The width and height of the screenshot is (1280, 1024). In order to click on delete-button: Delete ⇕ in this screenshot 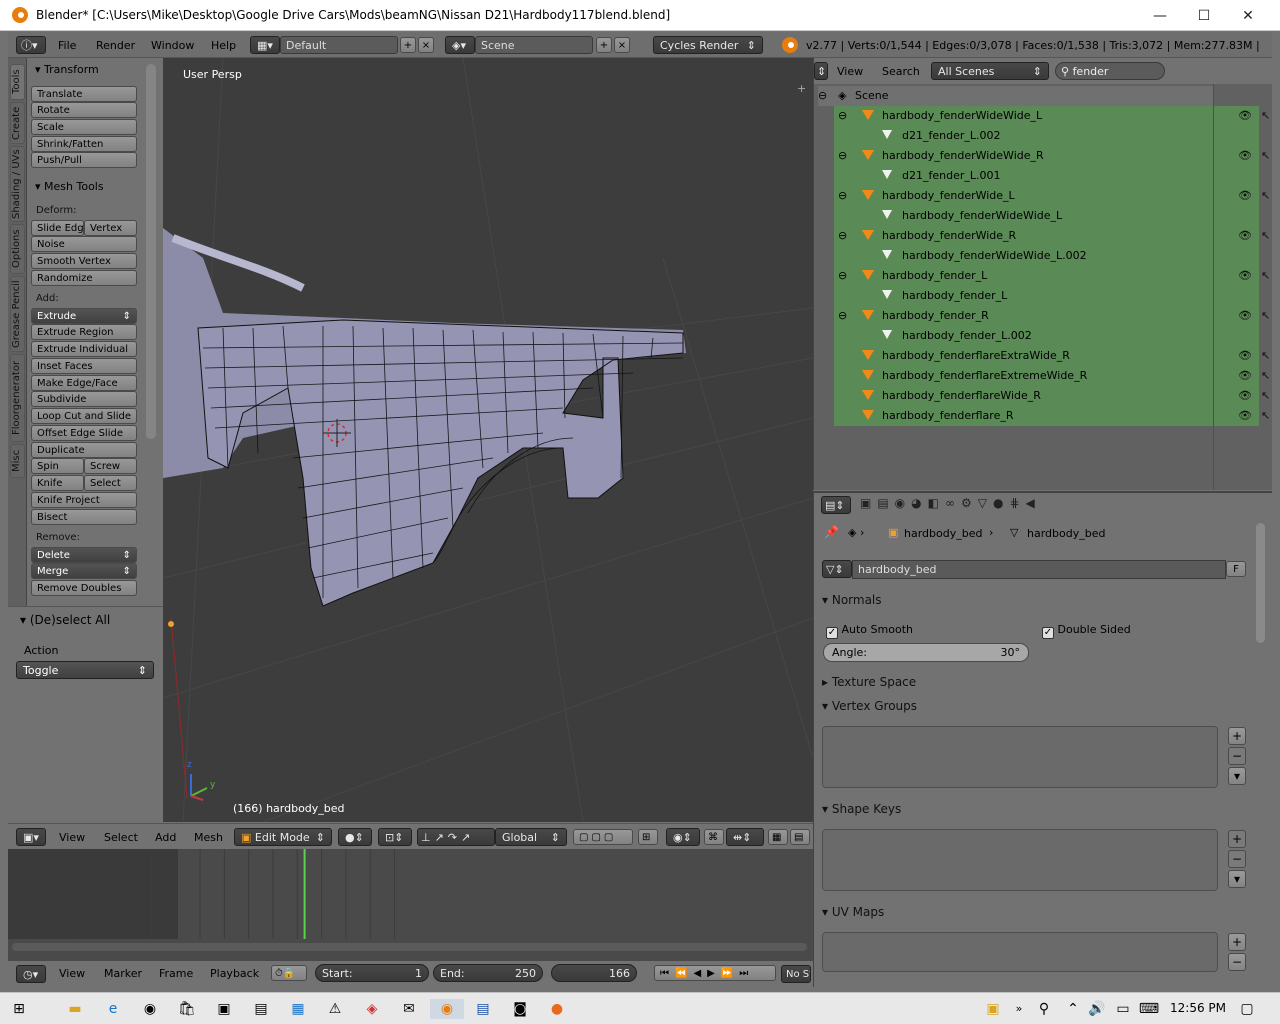, I will do `click(84, 555)`.